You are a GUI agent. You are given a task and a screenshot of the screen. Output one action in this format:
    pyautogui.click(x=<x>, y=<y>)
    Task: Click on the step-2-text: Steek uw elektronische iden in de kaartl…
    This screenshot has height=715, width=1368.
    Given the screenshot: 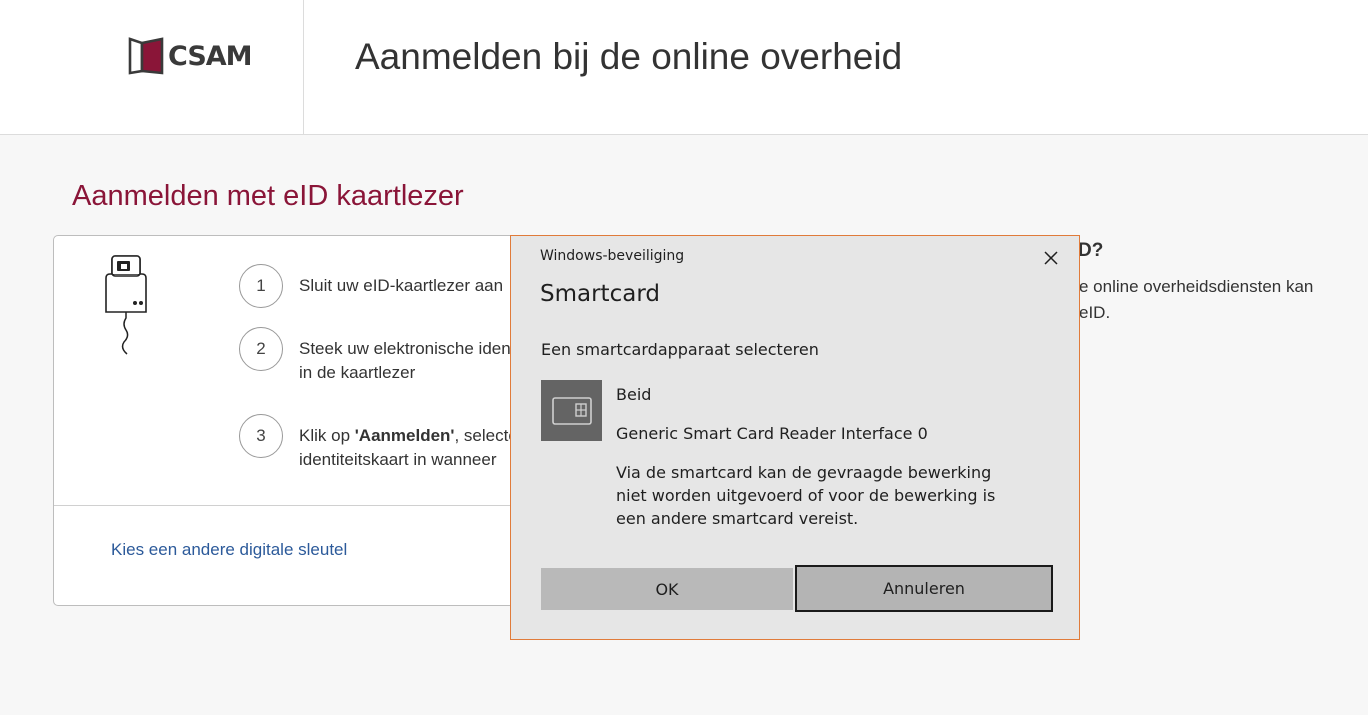 What is the action you would take?
    pyautogui.click(x=405, y=361)
    